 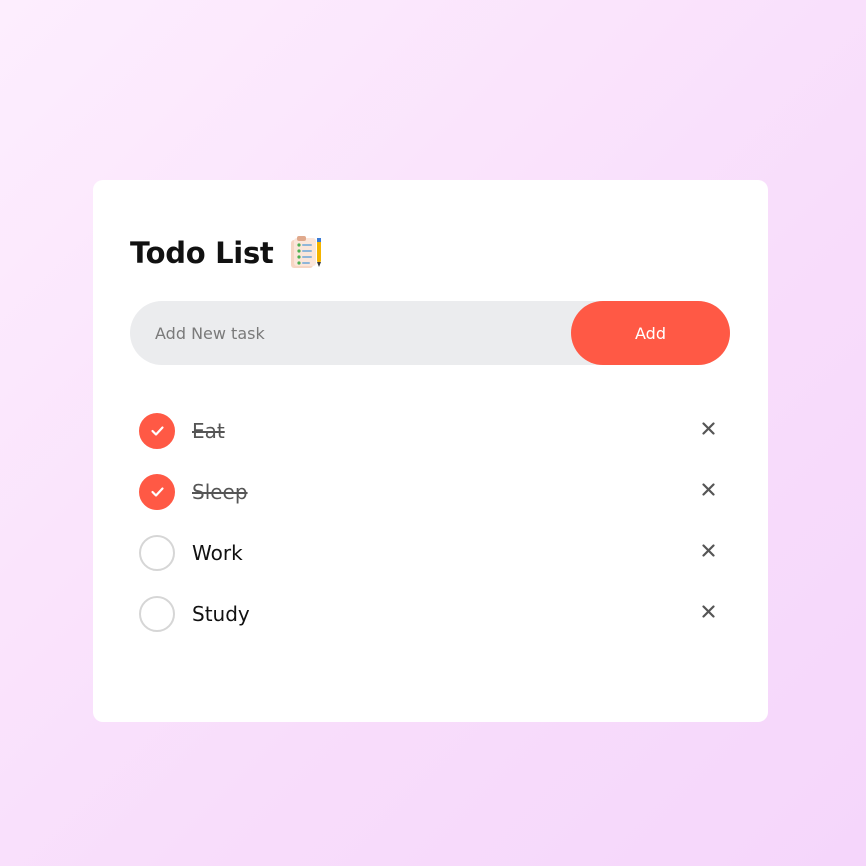 I want to click on task-item: Eat, so click(x=429, y=430).